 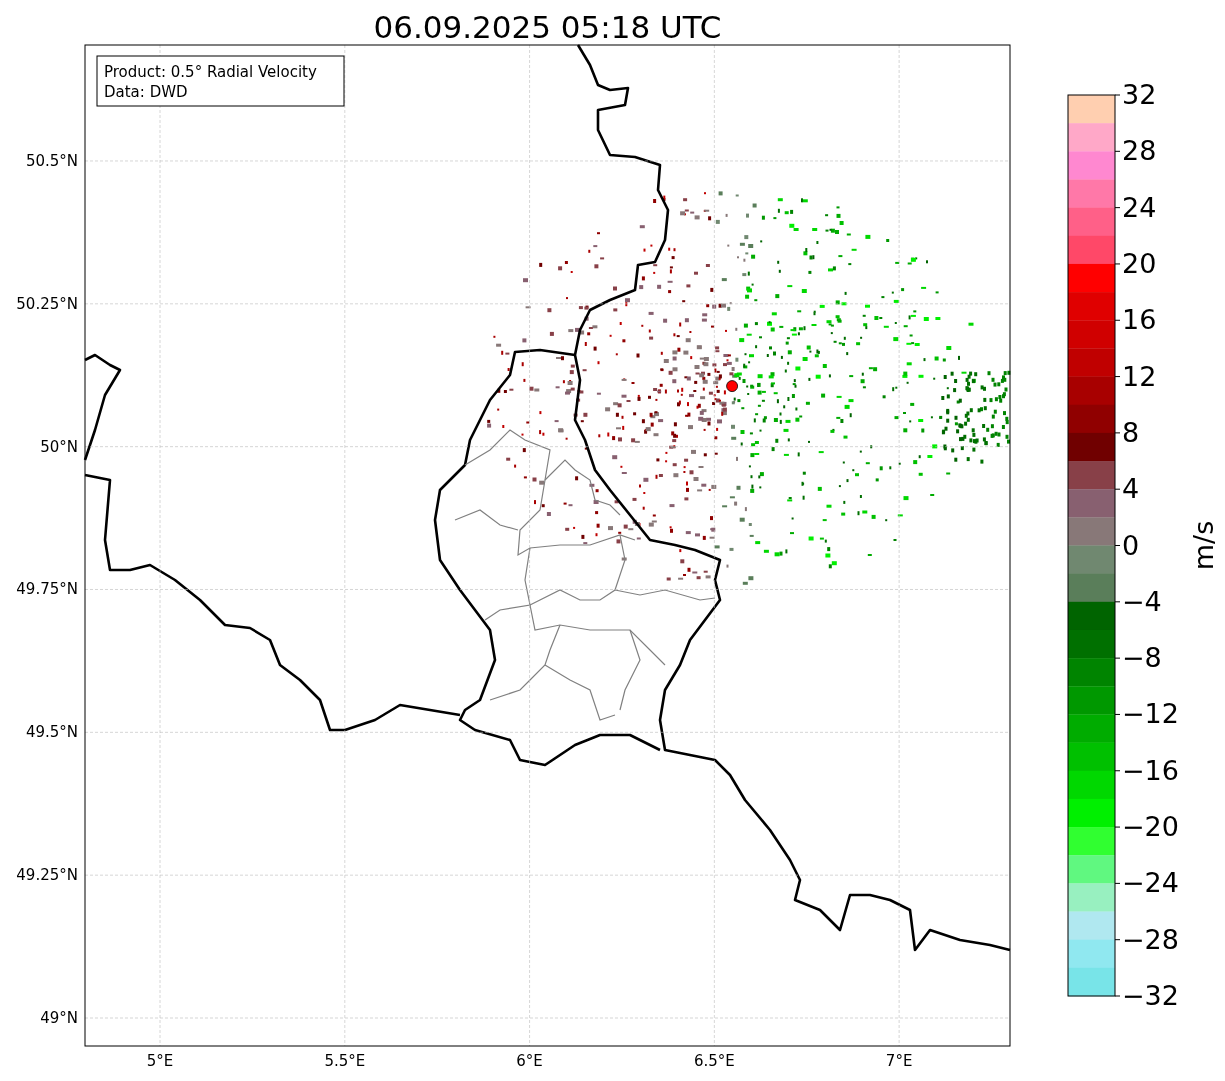 I want to click on colorbar-tick-label: 24, so click(x=1139, y=207).